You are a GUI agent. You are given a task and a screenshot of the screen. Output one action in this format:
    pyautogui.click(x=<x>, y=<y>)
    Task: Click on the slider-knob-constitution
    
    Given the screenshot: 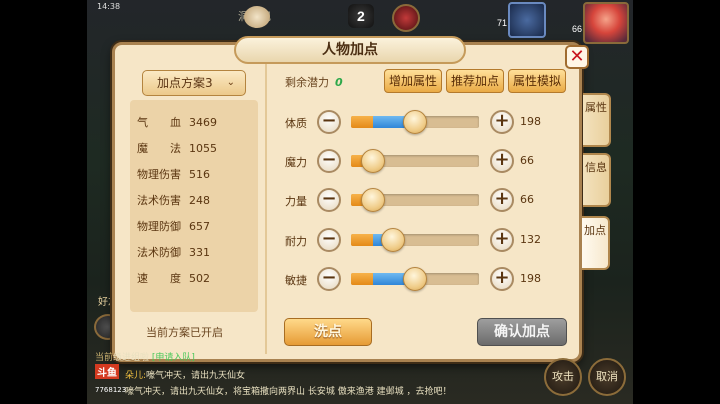 What is the action you would take?
    pyautogui.click(x=415, y=122)
    